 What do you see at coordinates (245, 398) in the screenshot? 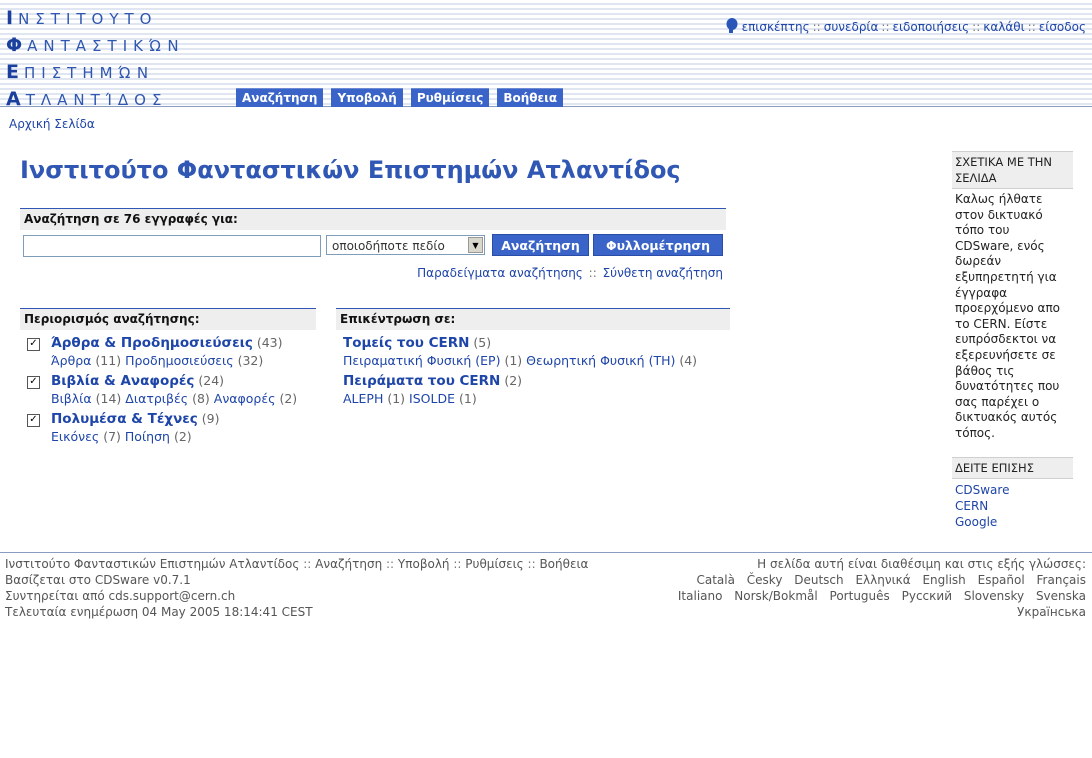
I see `subcollection-link: Αναφορές` at bounding box center [245, 398].